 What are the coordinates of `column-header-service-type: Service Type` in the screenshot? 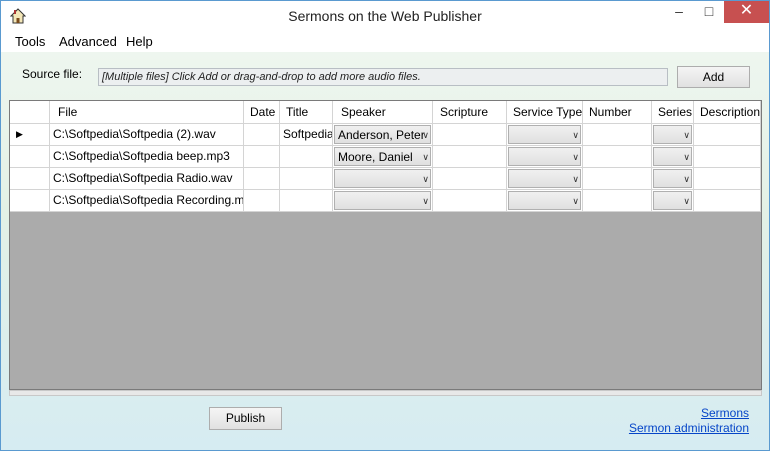 It's located at (545, 112).